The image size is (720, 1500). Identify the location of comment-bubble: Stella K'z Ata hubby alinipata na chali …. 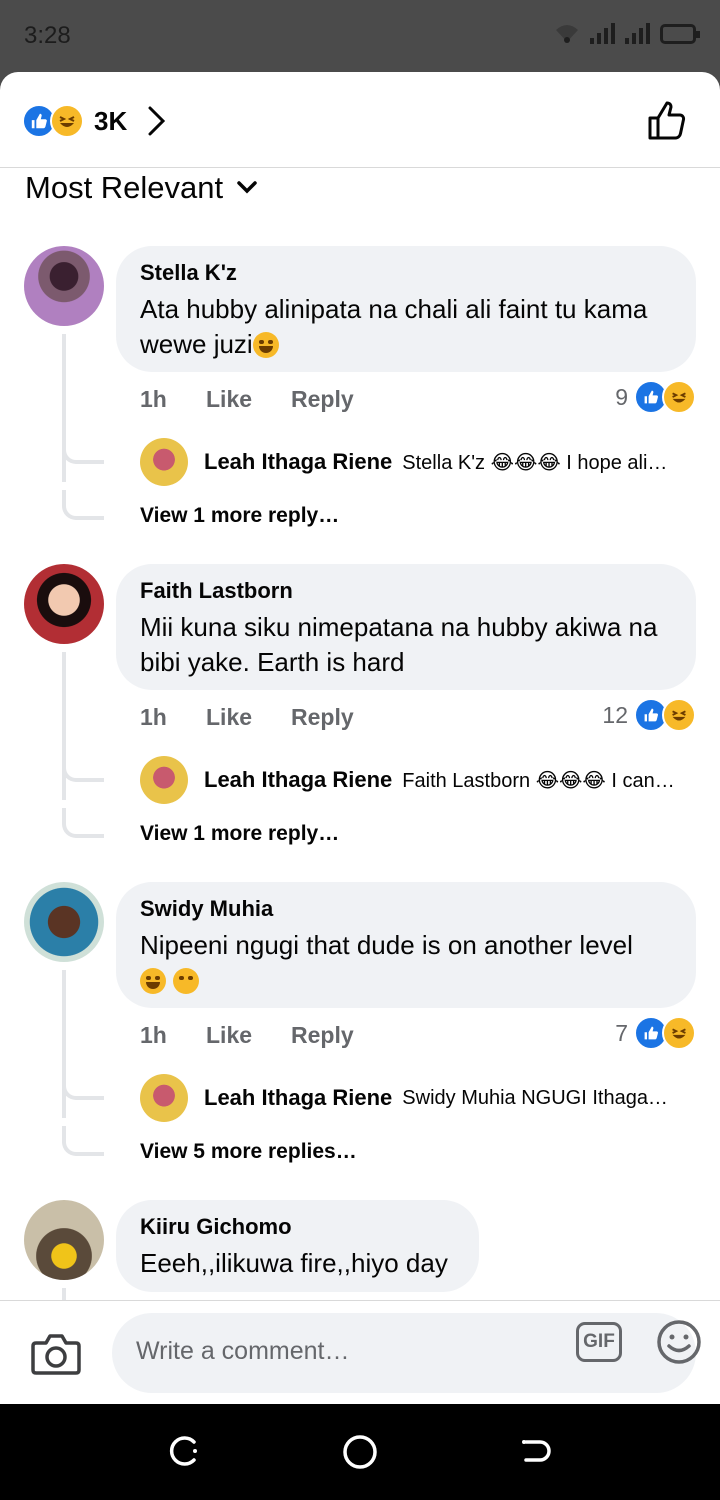
(406, 309).